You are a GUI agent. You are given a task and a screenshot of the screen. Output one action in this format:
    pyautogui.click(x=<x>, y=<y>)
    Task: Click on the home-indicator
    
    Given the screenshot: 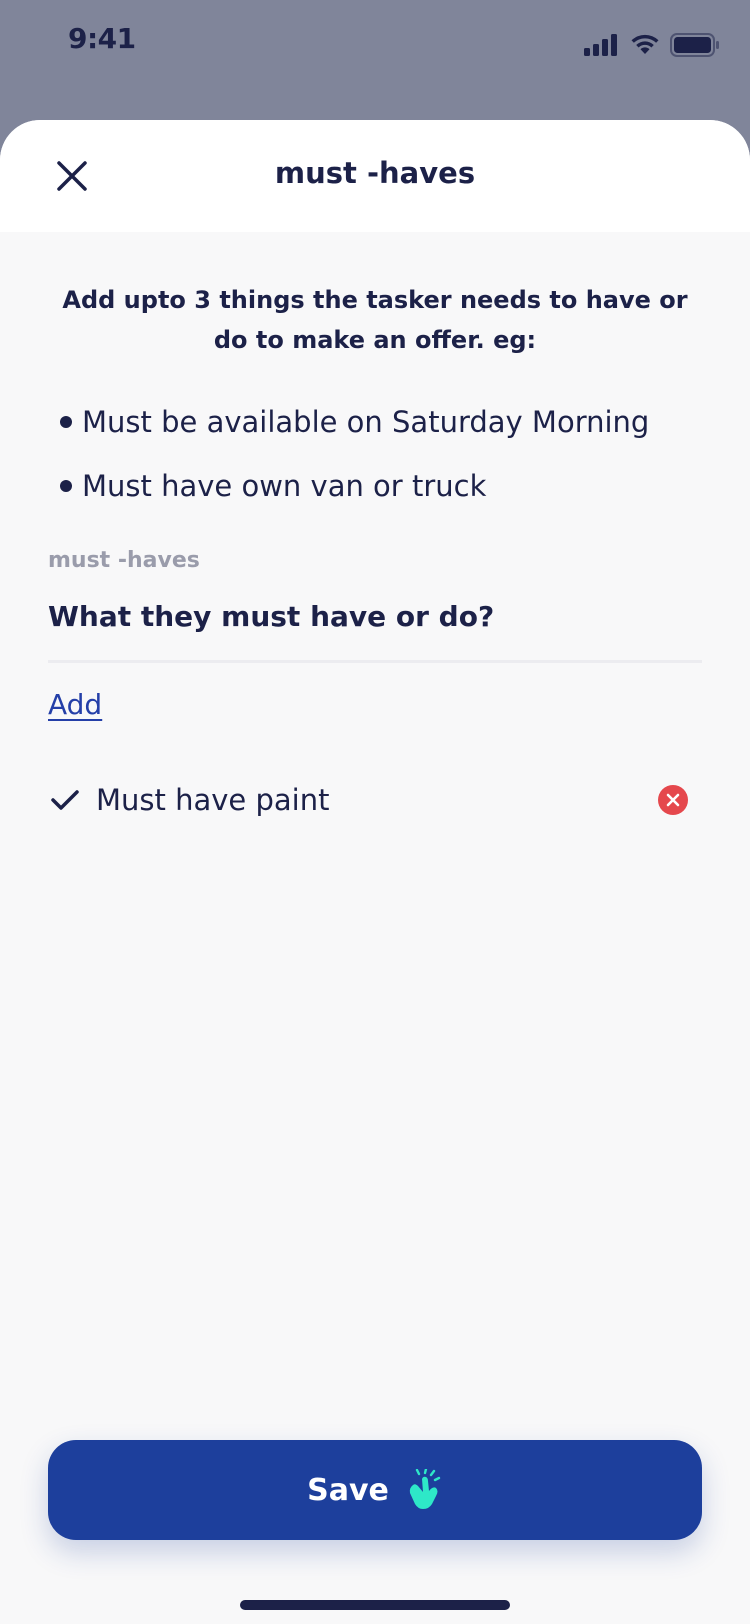 What is the action you would take?
    pyautogui.click(x=375, y=1605)
    